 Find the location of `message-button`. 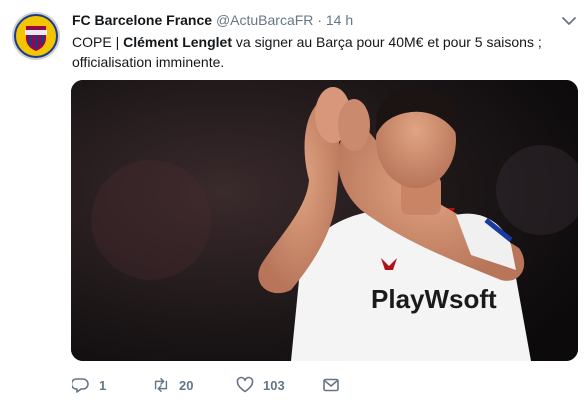

message-button is located at coordinates (331, 385).